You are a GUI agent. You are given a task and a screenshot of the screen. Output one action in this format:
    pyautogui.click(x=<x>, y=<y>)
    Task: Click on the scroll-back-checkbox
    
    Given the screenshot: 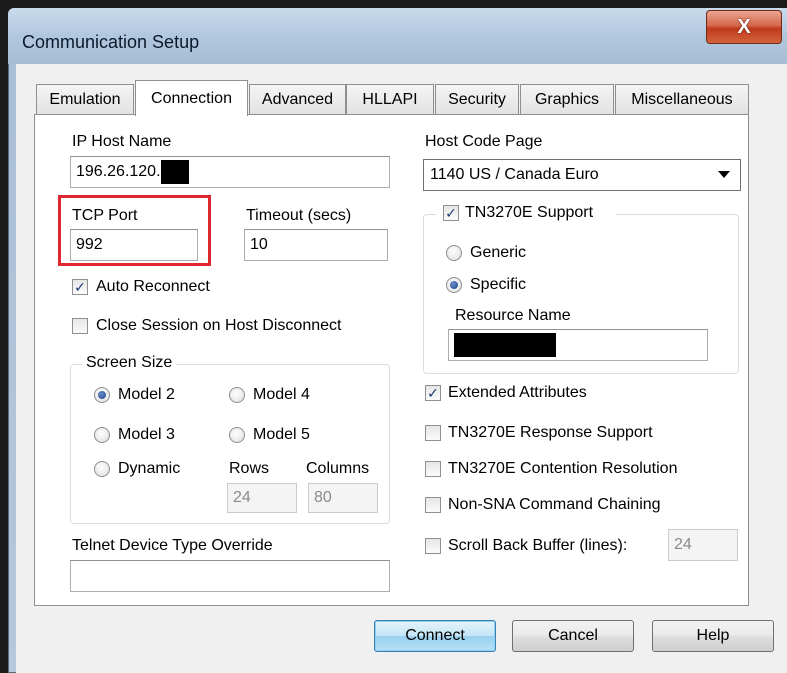 What is the action you would take?
    pyautogui.click(x=433, y=546)
    